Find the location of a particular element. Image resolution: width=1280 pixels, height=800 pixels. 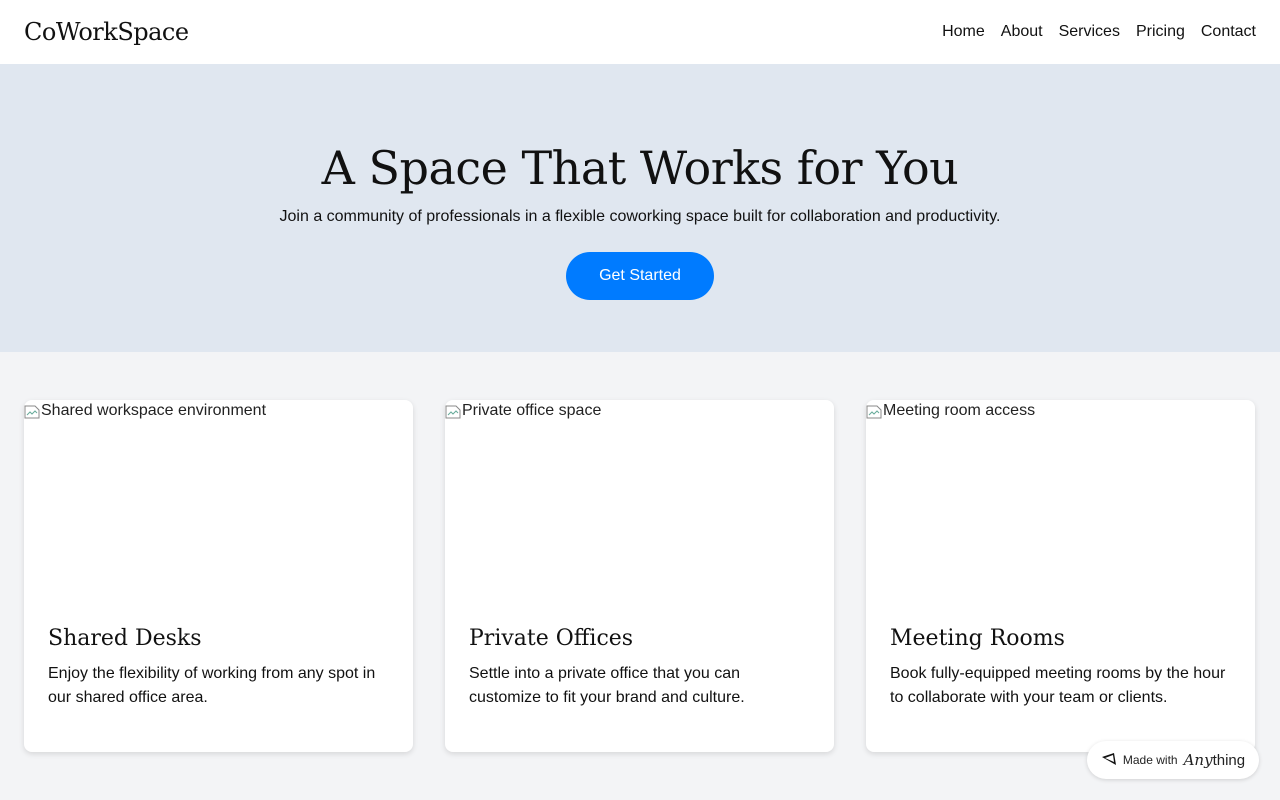

nav-pricing: Pricing is located at coordinates (1160, 32).